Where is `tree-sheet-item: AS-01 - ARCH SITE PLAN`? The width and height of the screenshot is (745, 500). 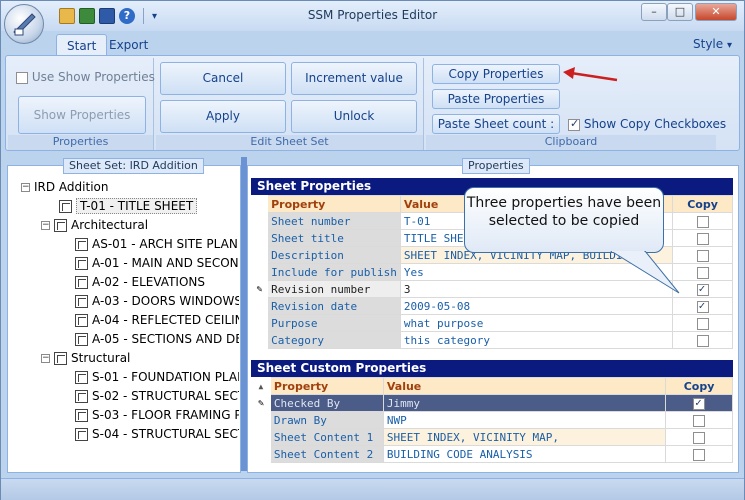
tree-sheet-item: AS-01 - ARCH SITE PLAN is located at coordinates (156, 244).